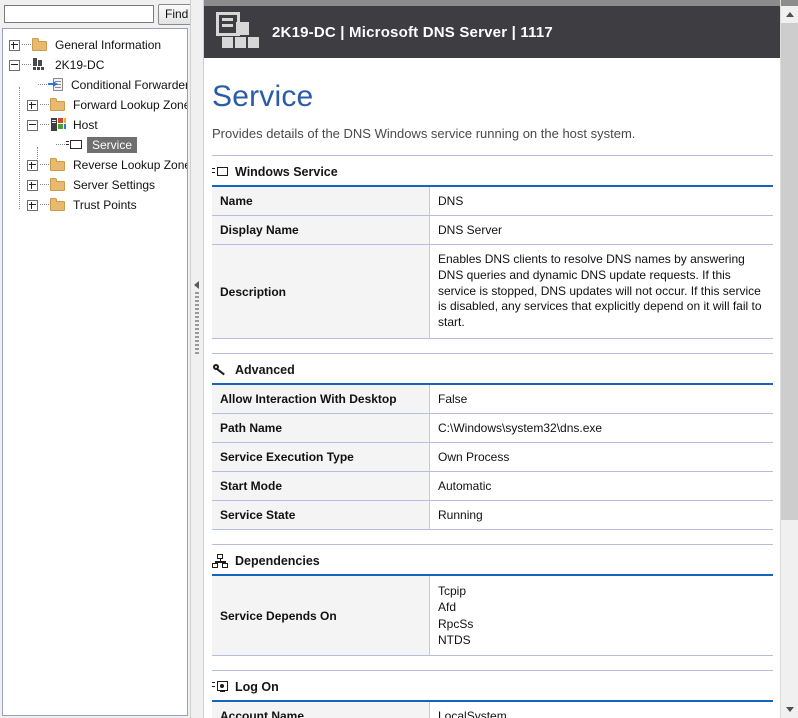  Describe the element at coordinates (321, 515) in the screenshot. I see `property-label: Service State` at that location.